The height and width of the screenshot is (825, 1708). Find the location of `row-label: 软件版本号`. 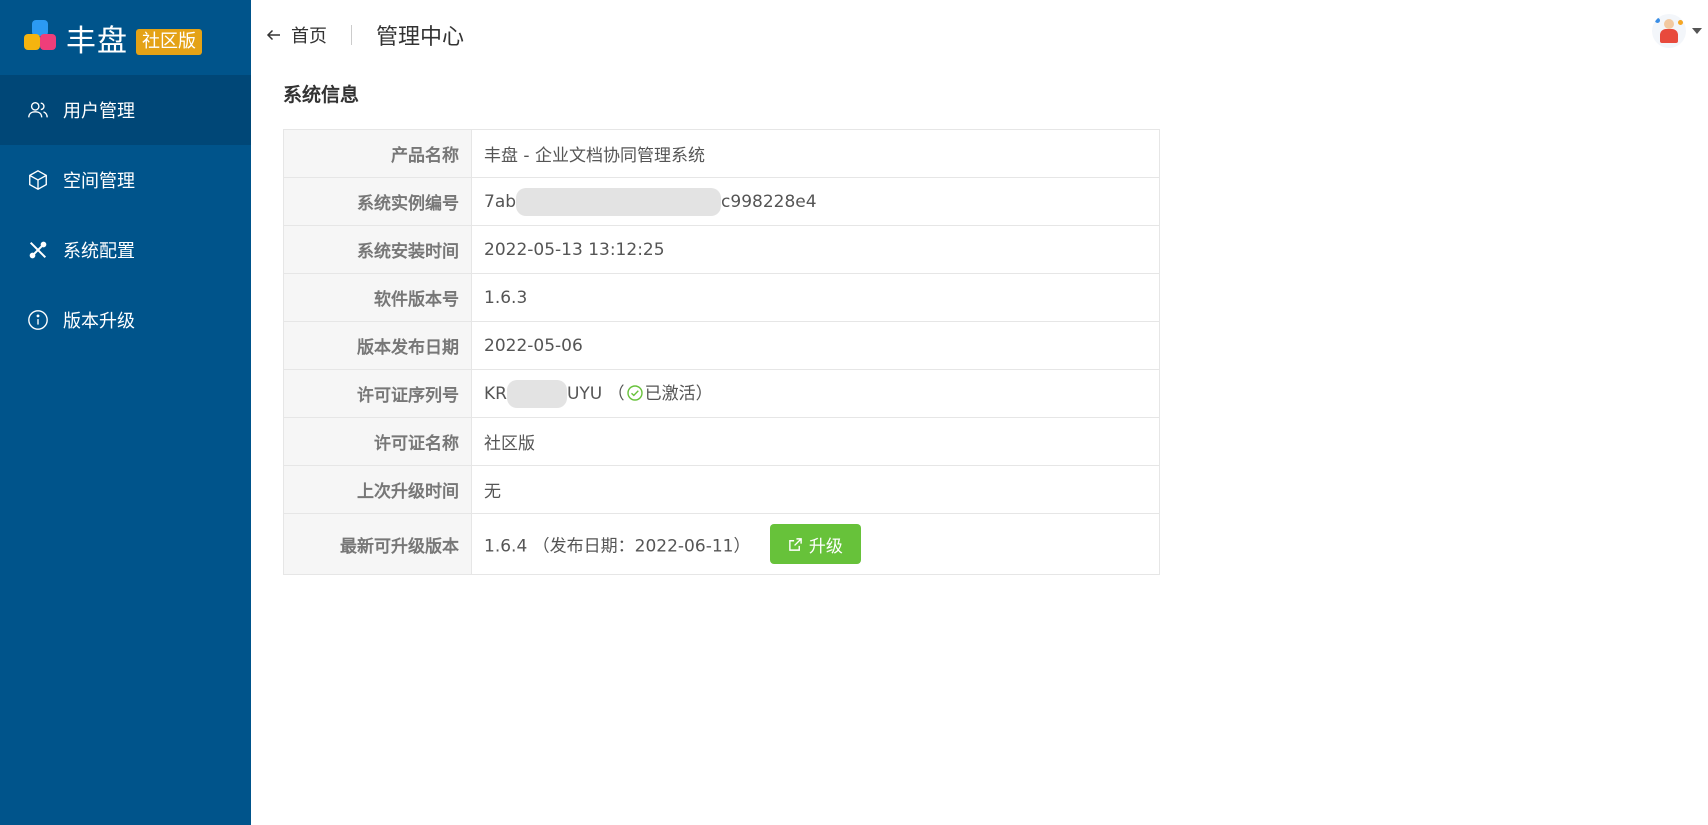

row-label: 软件版本号 is located at coordinates (377, 297).